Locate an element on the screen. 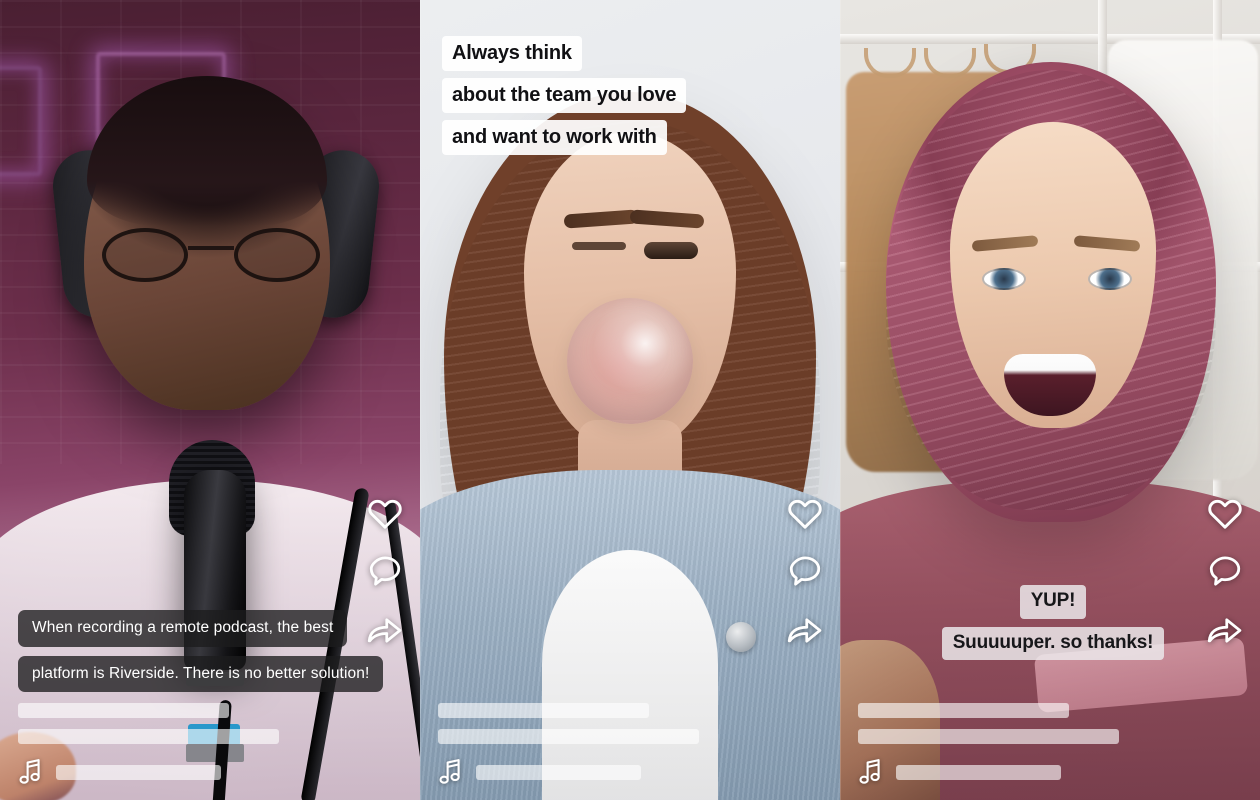  eyeglass-lens-left is located at coordinates (145, 255).